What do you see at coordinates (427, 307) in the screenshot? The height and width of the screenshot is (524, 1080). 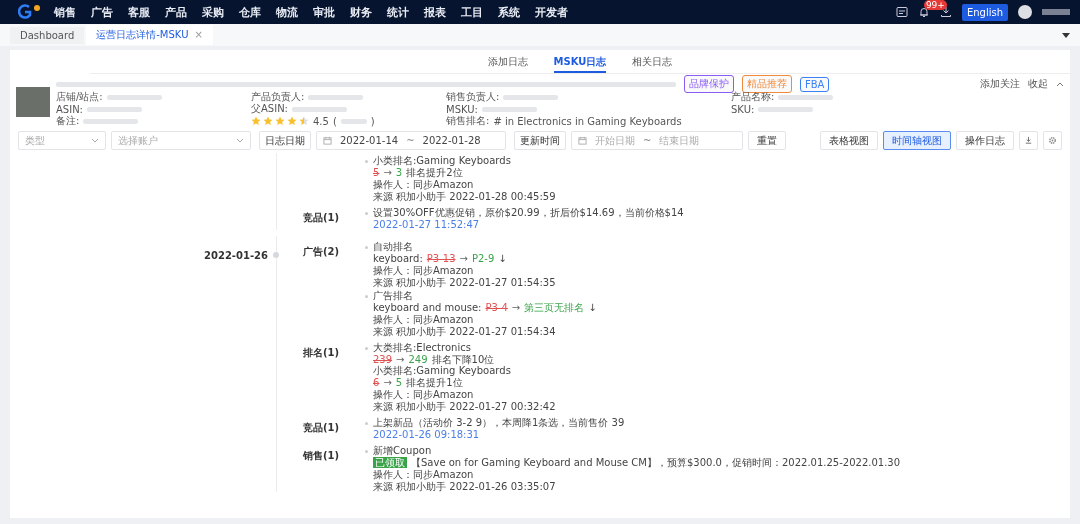 I see `keyword-label: keyboard and mouse:` at bounding box center [427, 307].